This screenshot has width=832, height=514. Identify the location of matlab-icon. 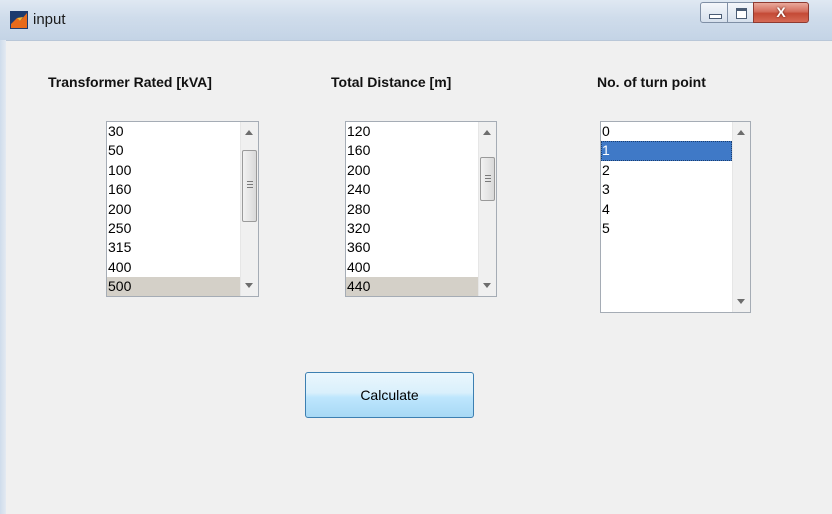
(19, 20).